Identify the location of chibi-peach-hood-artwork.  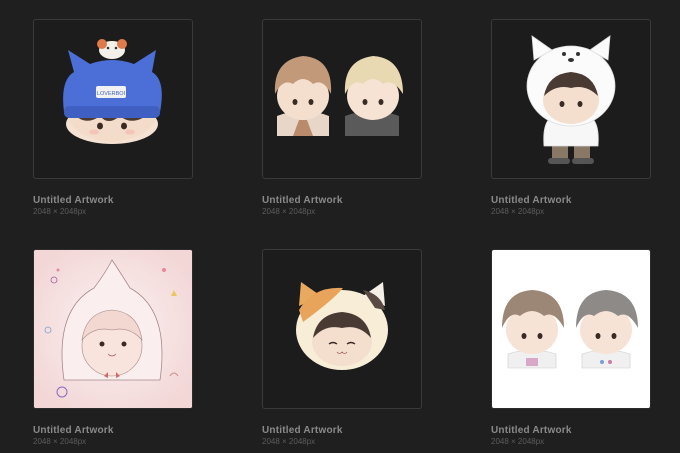
(113, 329).